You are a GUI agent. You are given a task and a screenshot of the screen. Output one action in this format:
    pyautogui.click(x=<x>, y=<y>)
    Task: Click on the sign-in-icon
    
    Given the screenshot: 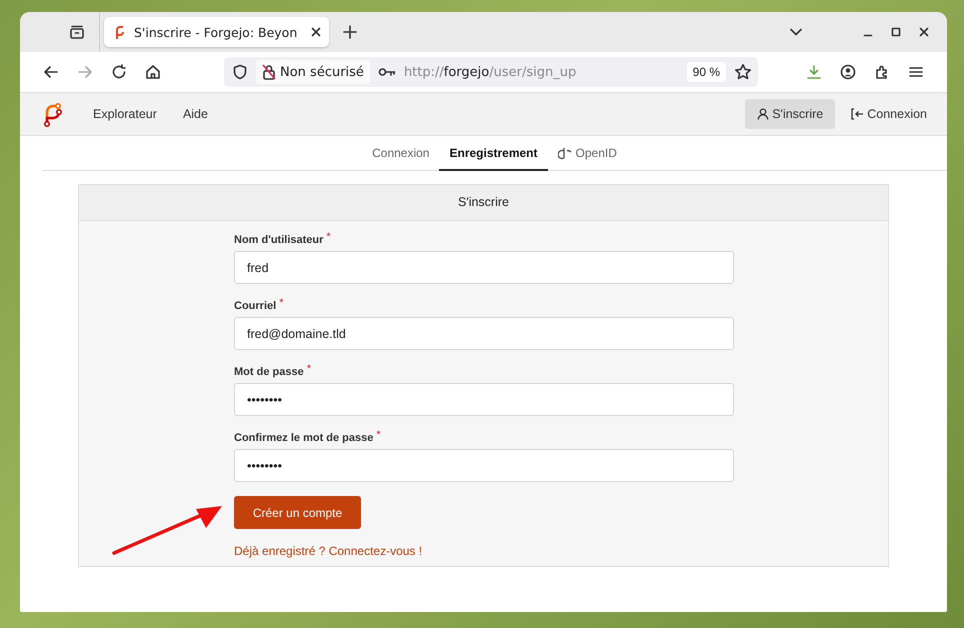 What is the action you would take?
    pyautogui.click(x=857, y=114)
    